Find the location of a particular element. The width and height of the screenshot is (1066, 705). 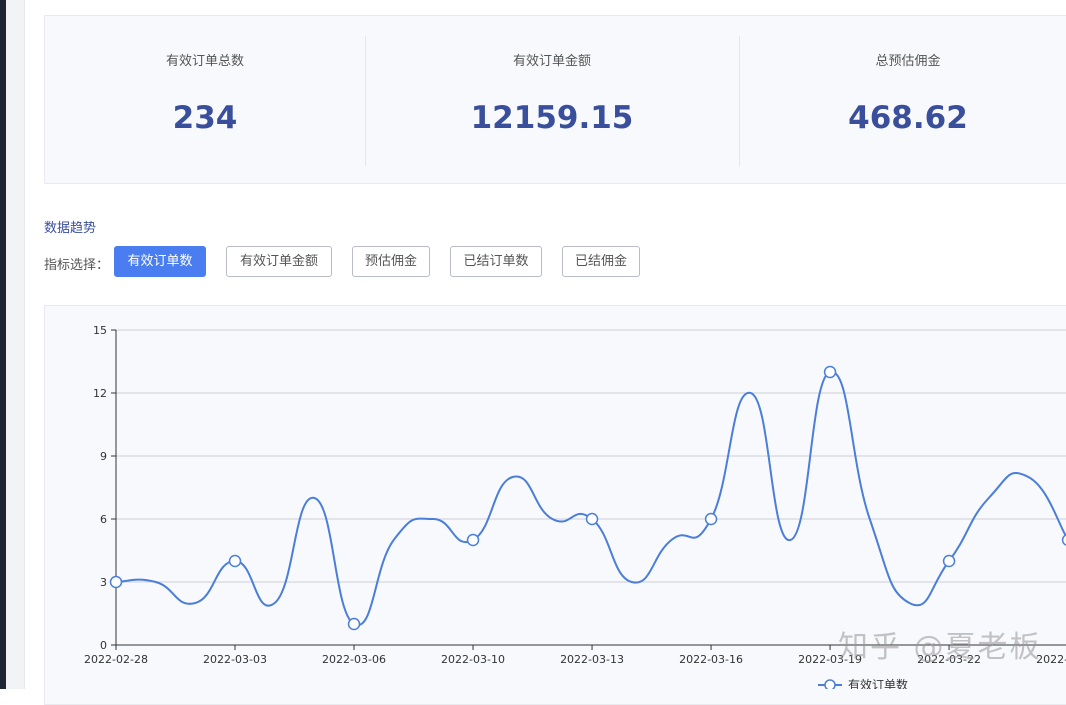

x-tick-label: 2022-03-10 is located at coordinates (473, 659).